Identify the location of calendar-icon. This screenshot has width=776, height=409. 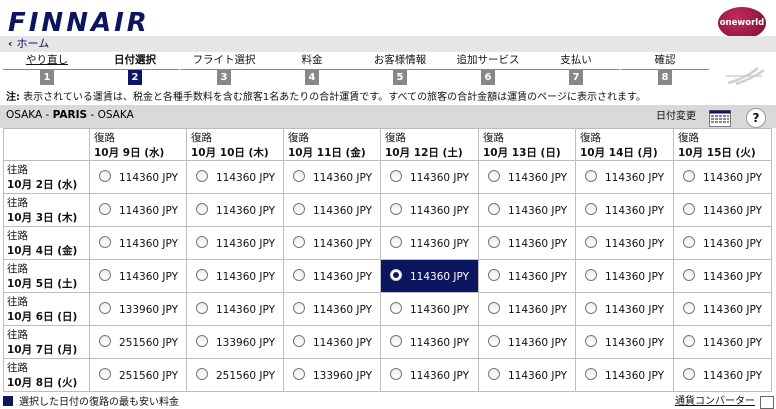
(720, 118).